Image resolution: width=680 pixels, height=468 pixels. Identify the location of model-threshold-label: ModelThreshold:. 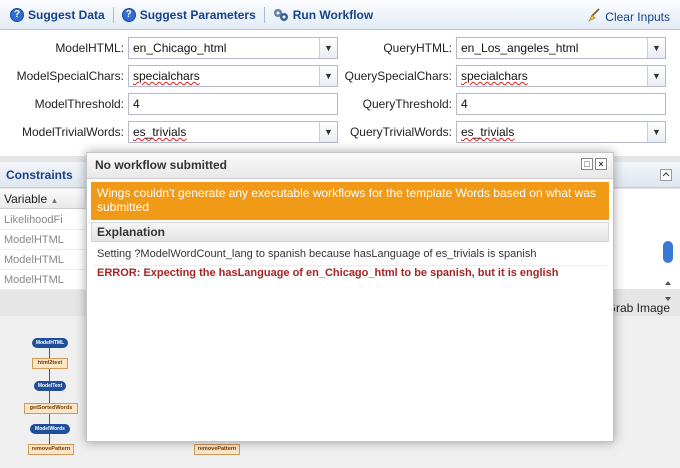
(79, 104).